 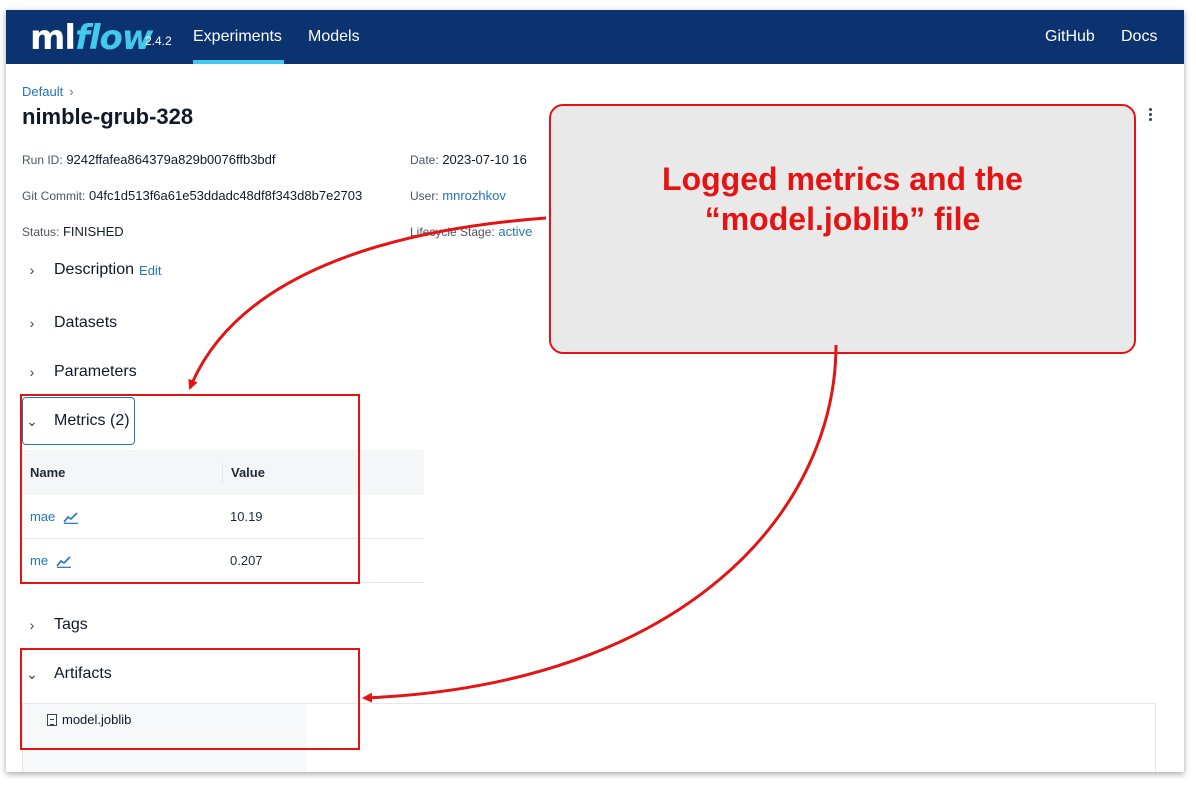 What do you see at coordinates (367, 303) in the screenshot?
I see `arrow-to-metrics` at bounding box center [367, 303].